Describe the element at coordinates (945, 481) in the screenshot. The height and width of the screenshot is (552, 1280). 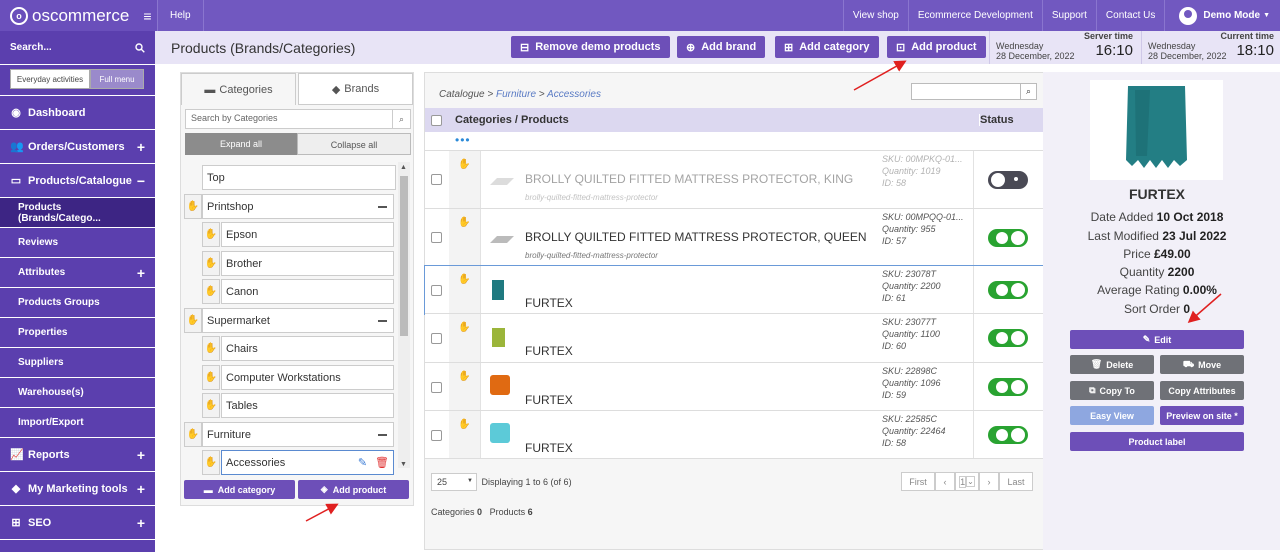
I see `chevron-left-icon: ‹` at that location.